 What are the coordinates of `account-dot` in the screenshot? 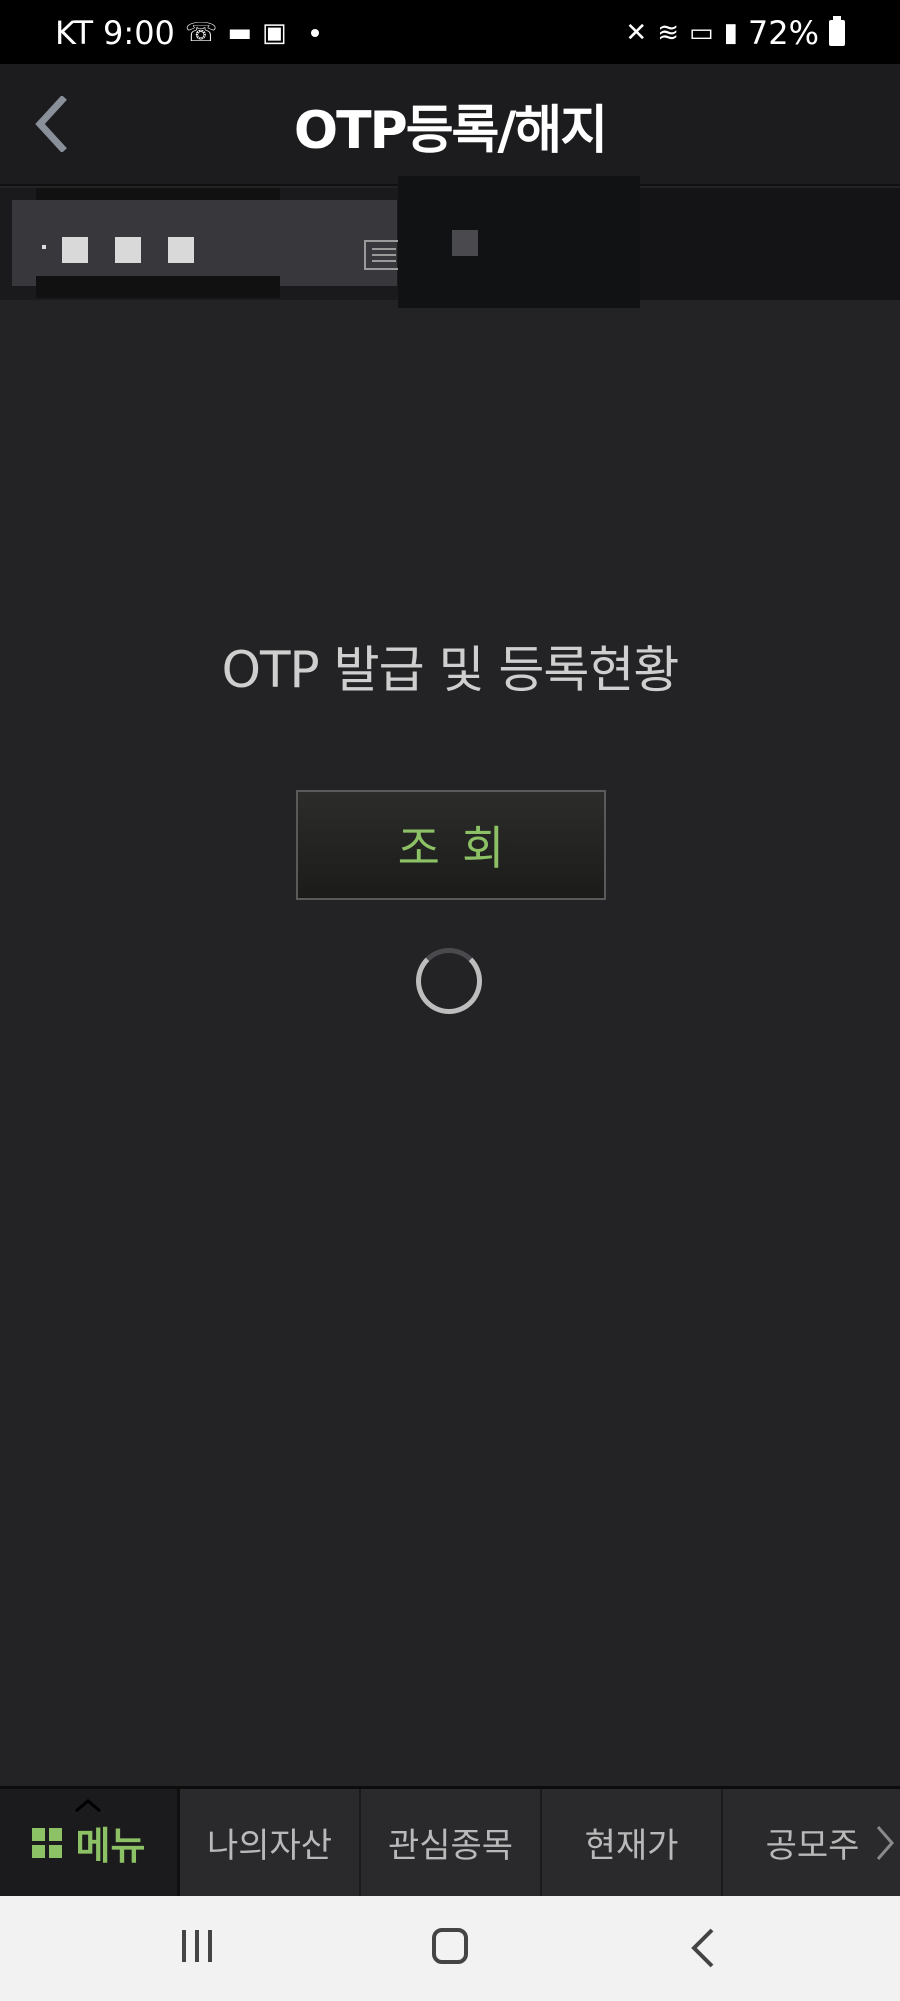 It's located at (44, 247).